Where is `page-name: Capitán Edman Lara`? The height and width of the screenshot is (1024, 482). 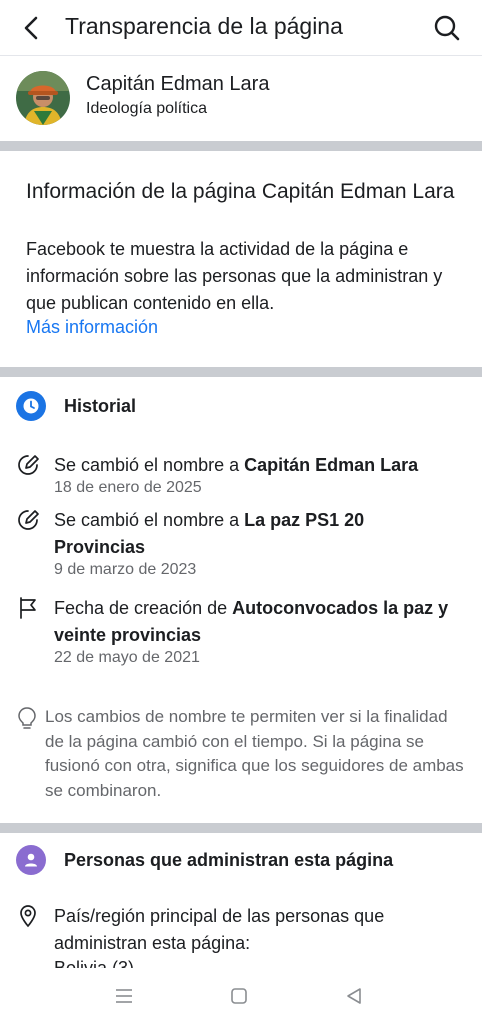 page-name: Capitán Edman Lara is located at coordinates (177, 84).